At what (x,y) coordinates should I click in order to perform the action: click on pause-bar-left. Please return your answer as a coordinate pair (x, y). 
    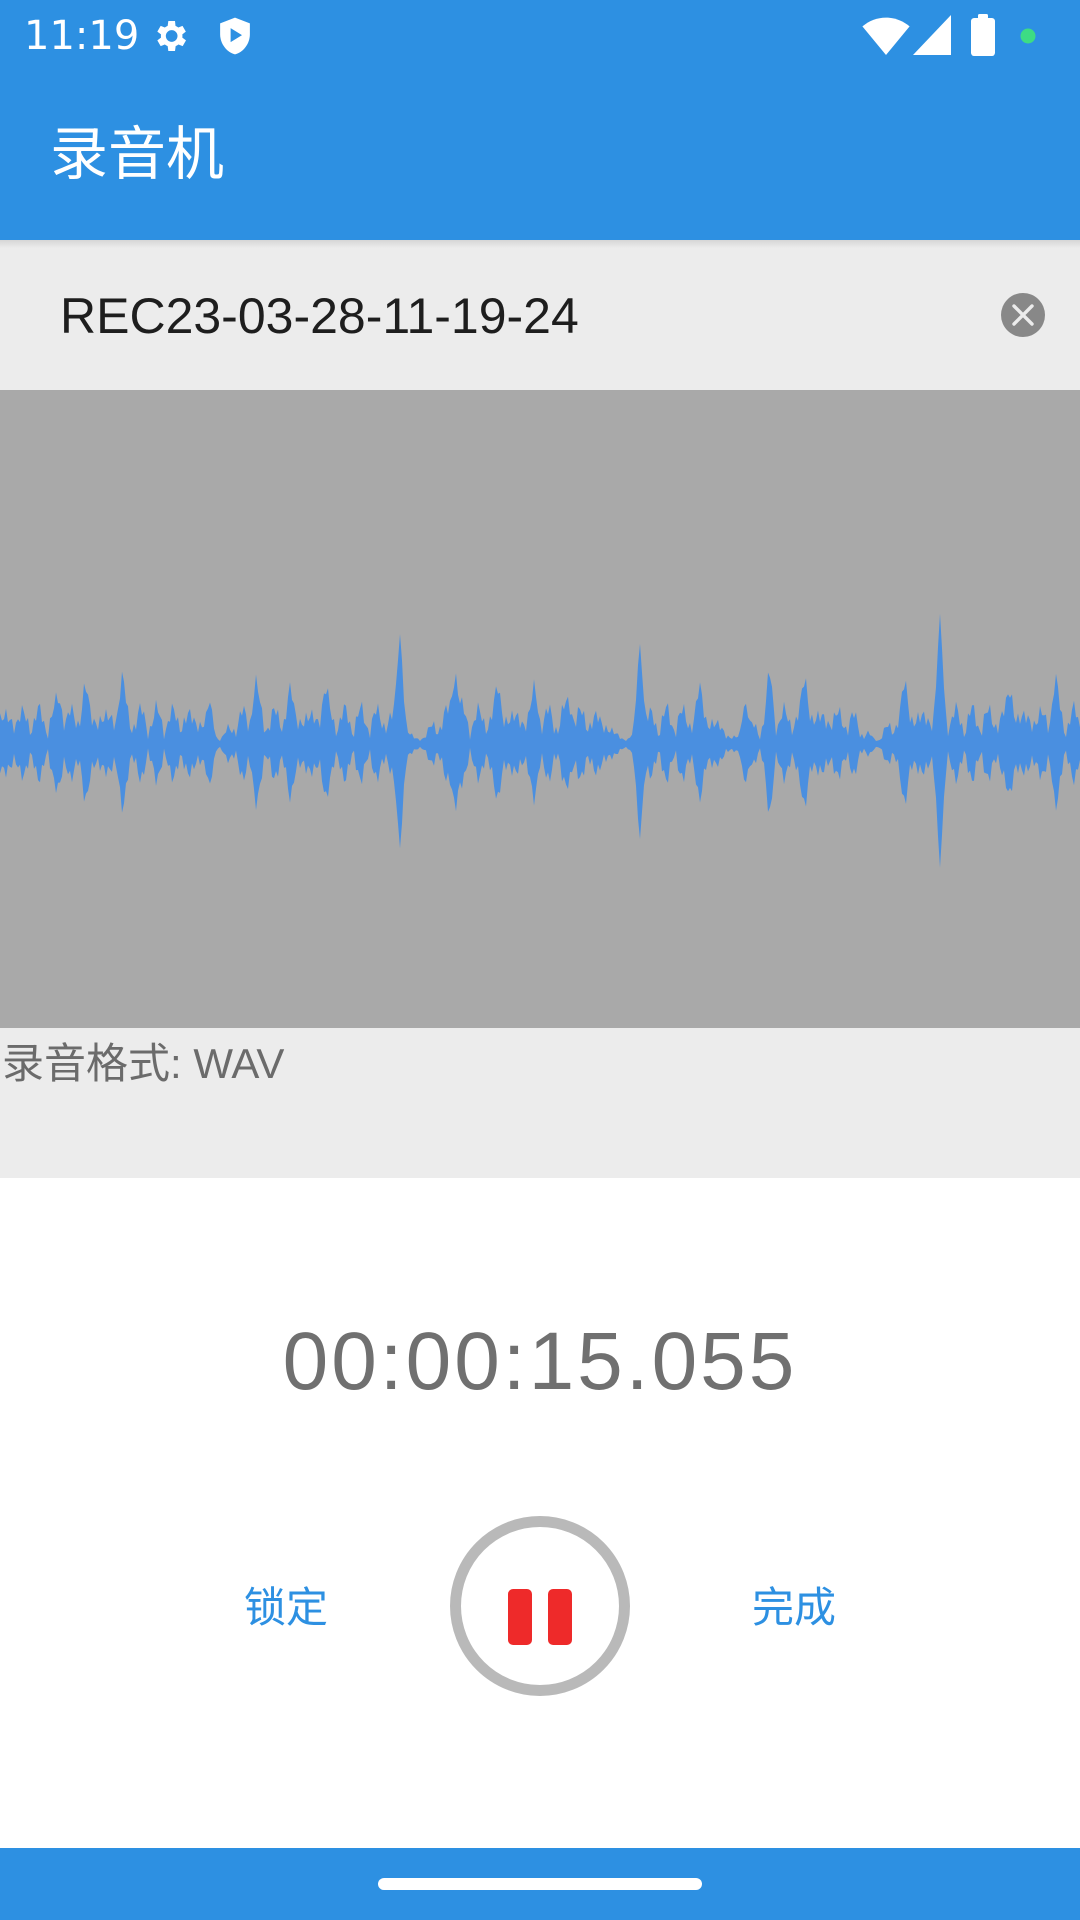
    Looking at the image, I should click on (520, 1617).